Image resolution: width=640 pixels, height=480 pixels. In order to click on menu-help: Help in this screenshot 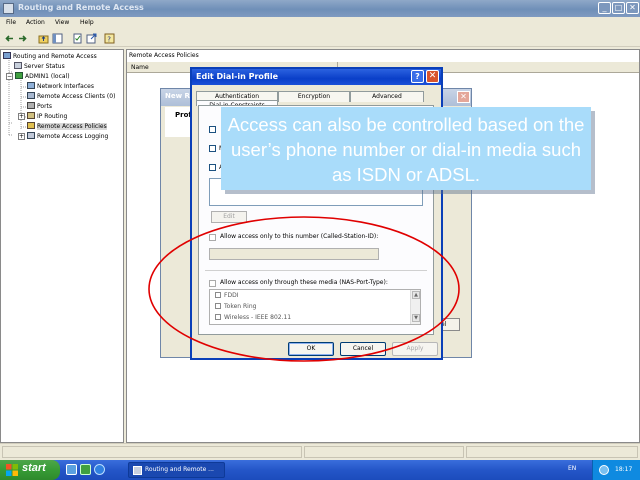, I will do `click(87, 22)`.